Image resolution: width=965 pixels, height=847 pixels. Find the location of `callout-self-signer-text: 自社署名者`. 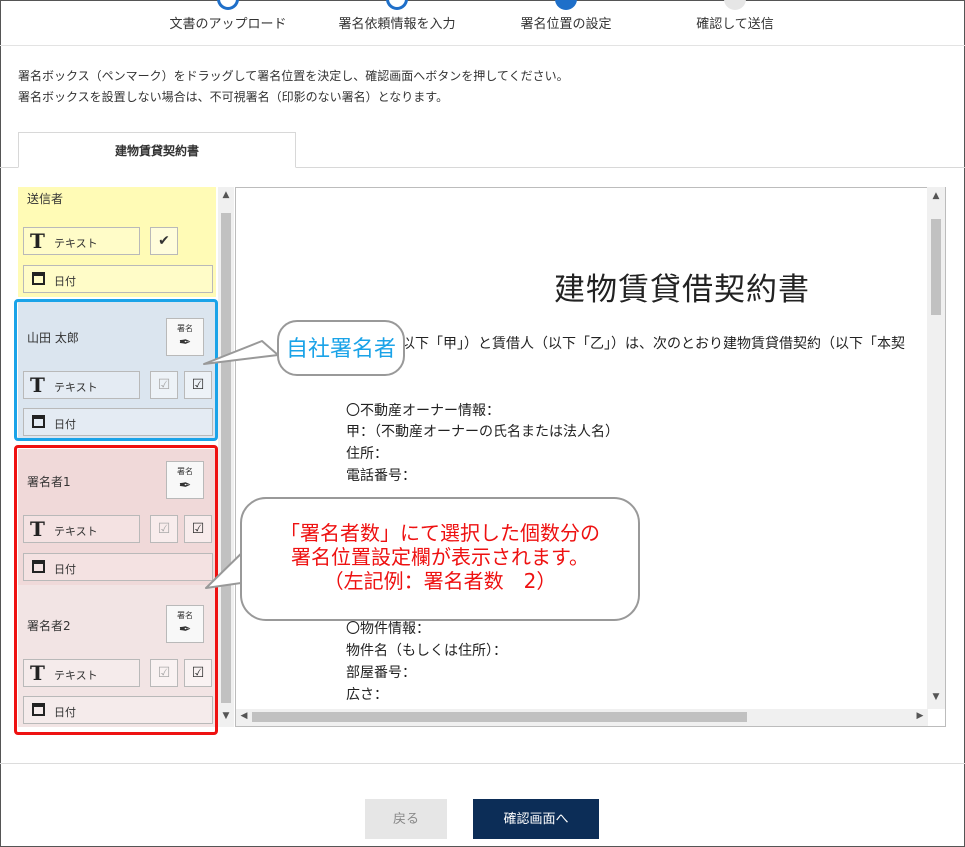

callout-self-signer-text: 自社署名者 is located at coordinates (340, 349).